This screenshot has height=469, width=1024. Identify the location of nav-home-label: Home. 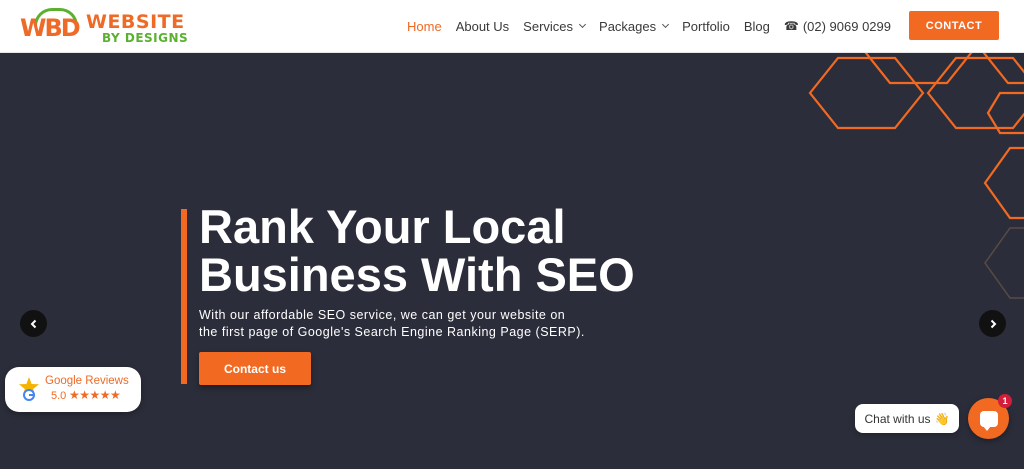
(424, 26).